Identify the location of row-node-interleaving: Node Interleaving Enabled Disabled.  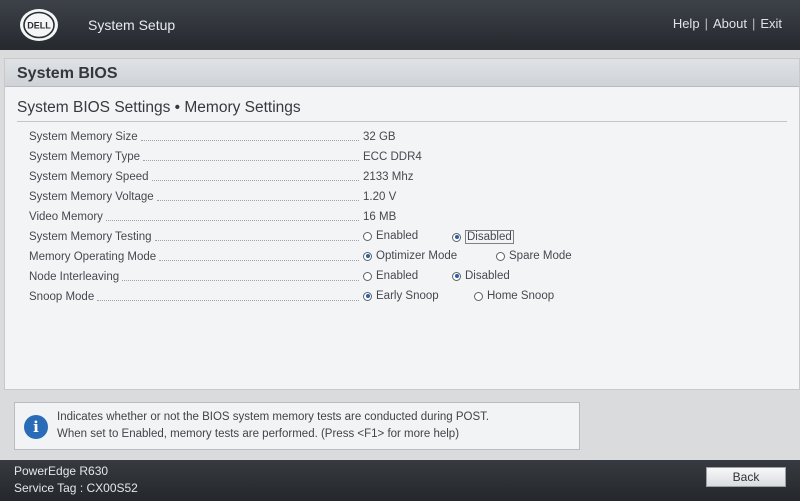
(402, 279).